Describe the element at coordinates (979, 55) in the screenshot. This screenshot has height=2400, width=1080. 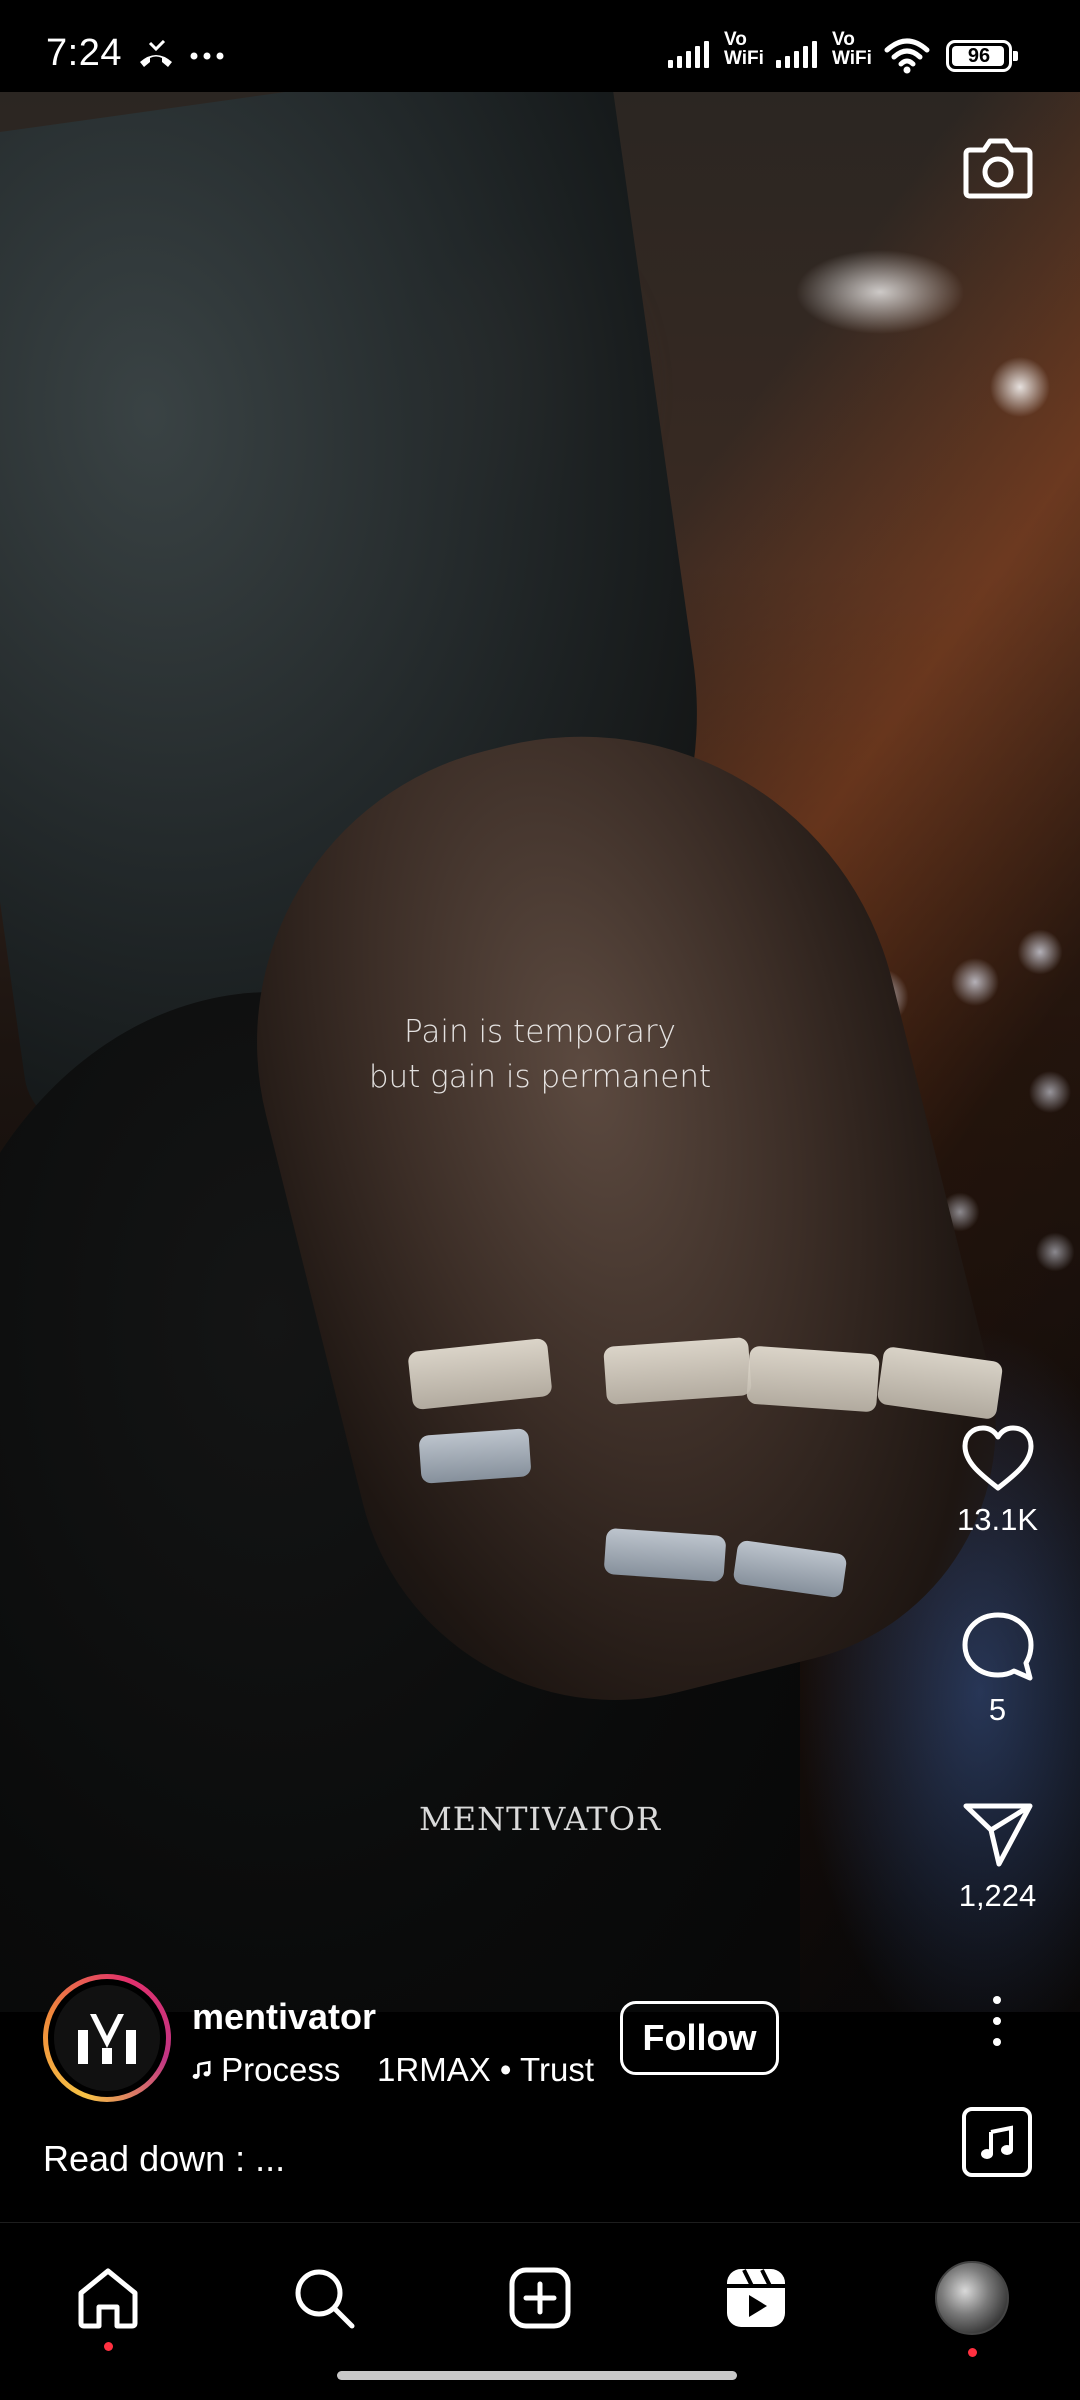
I see `battery-level: 96` at that location.